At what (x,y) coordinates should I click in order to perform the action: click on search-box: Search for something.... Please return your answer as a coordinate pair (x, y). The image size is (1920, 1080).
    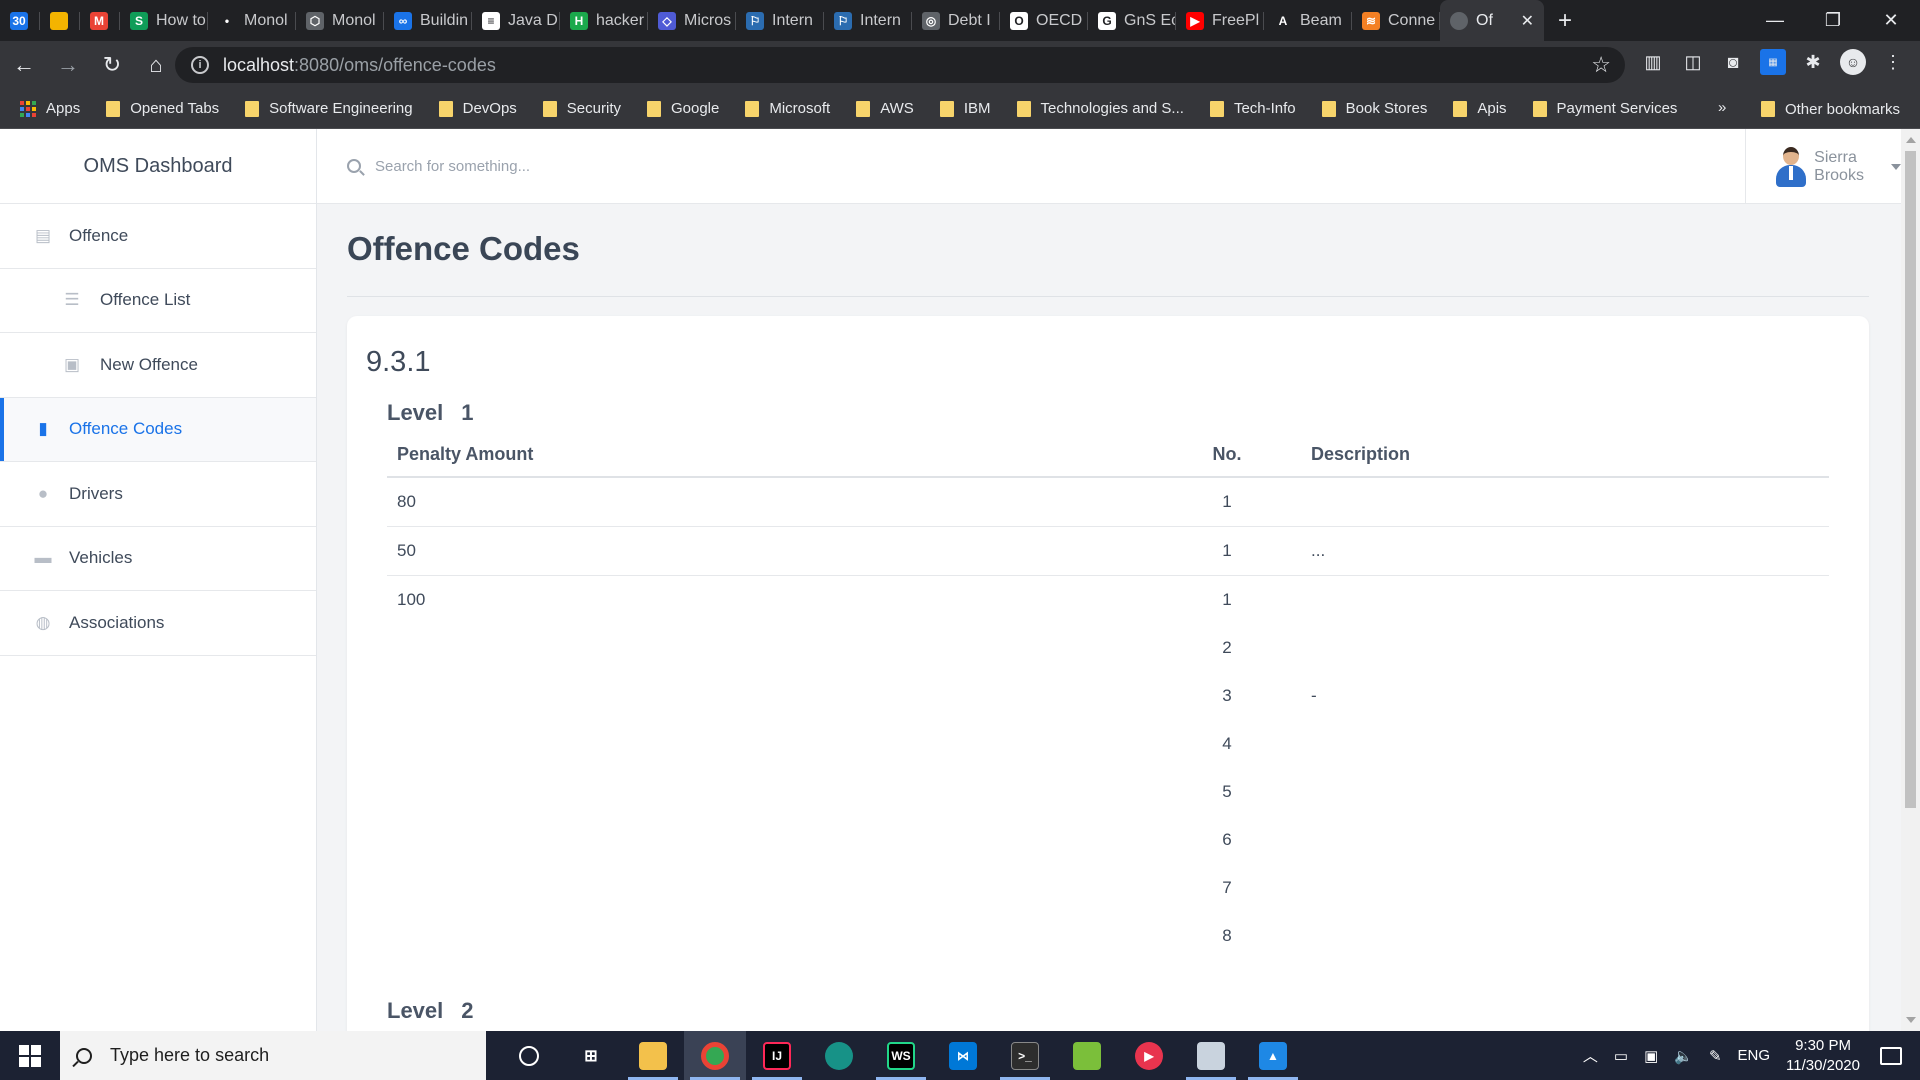
    Looking at the image, I should click on (438, 166).